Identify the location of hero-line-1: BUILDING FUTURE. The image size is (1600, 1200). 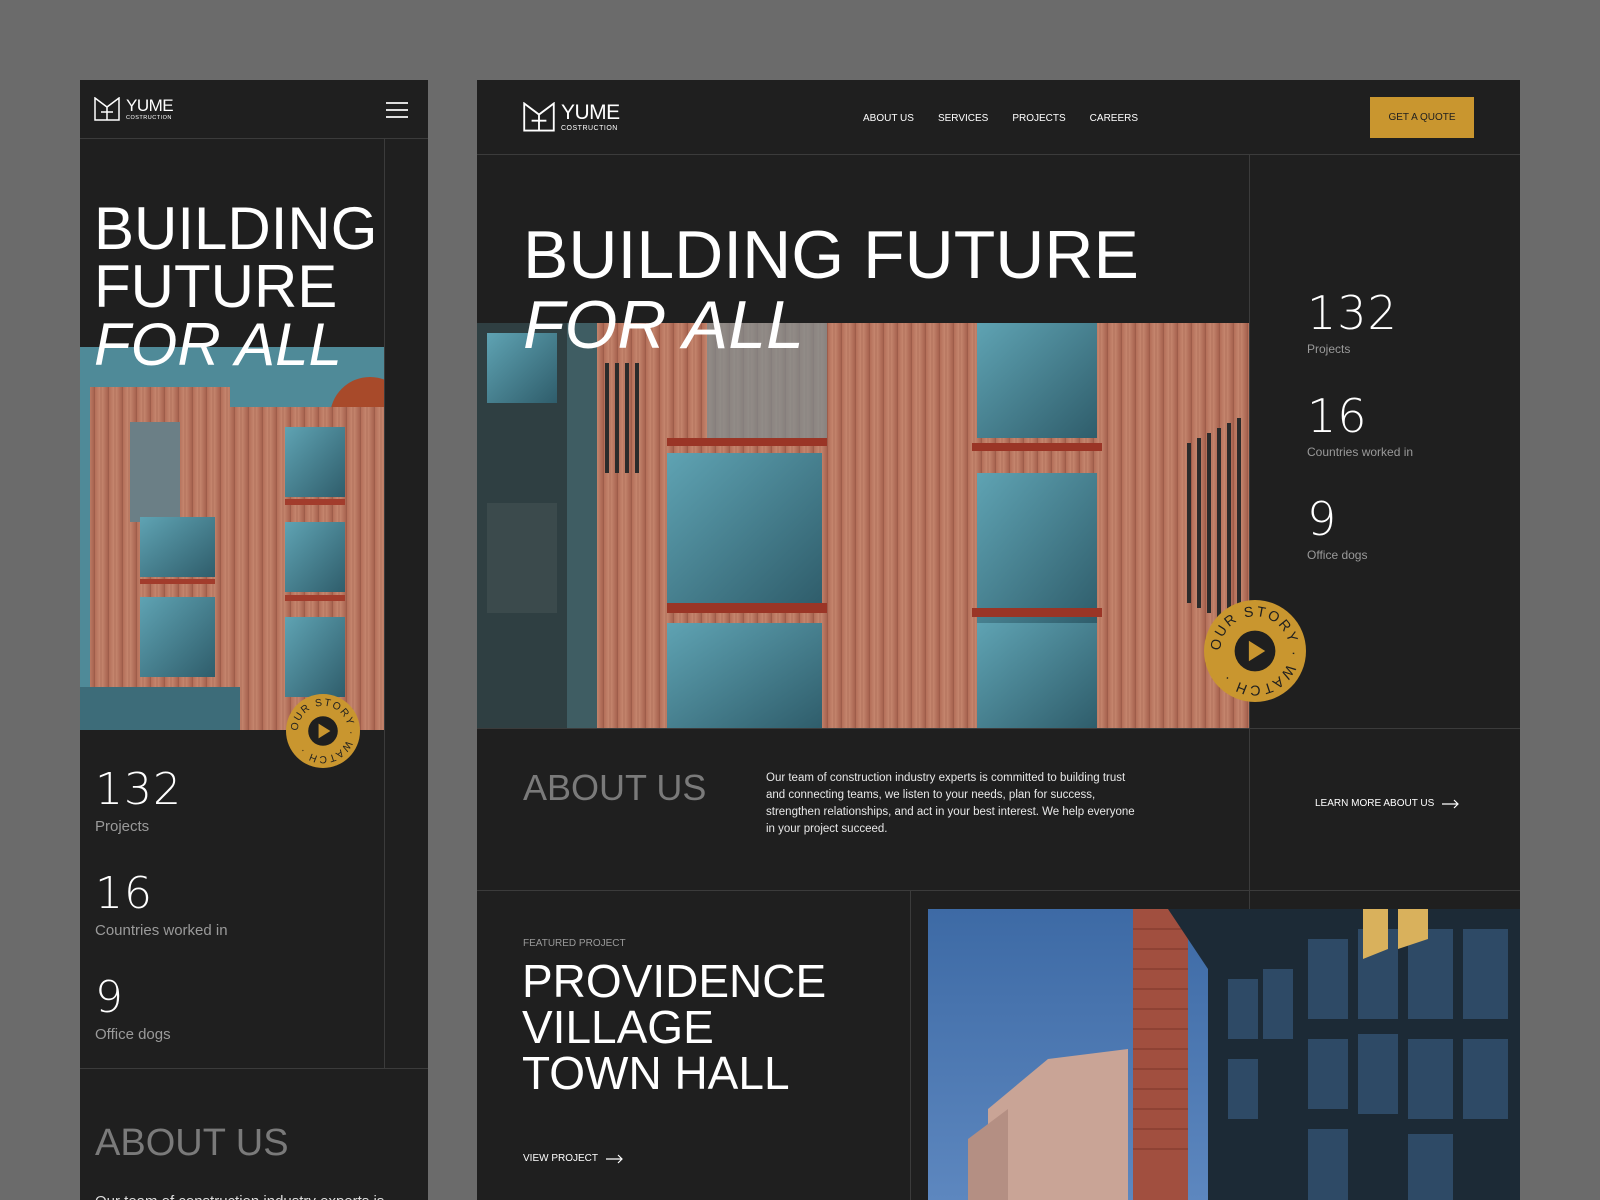
(831, 255).